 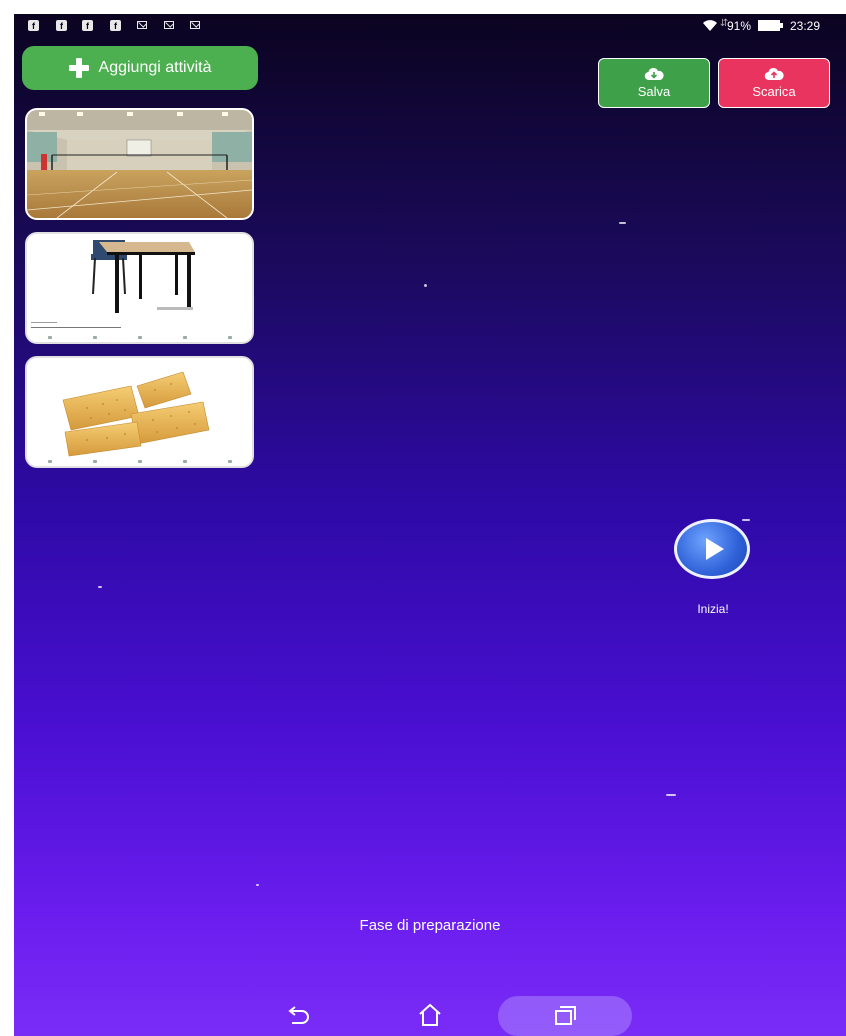 I want to click on wifi-icon, so click(x=710, y=25).